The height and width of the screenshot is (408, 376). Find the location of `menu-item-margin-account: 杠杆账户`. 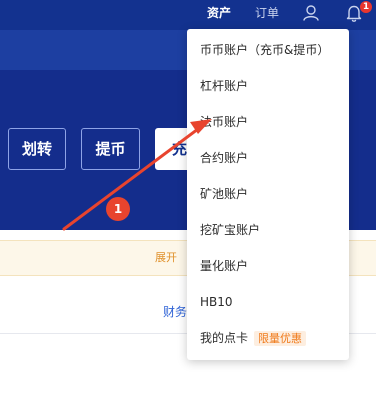

menu-item-margin-account: 杠杆账户 is located at coordinates (224, 86).